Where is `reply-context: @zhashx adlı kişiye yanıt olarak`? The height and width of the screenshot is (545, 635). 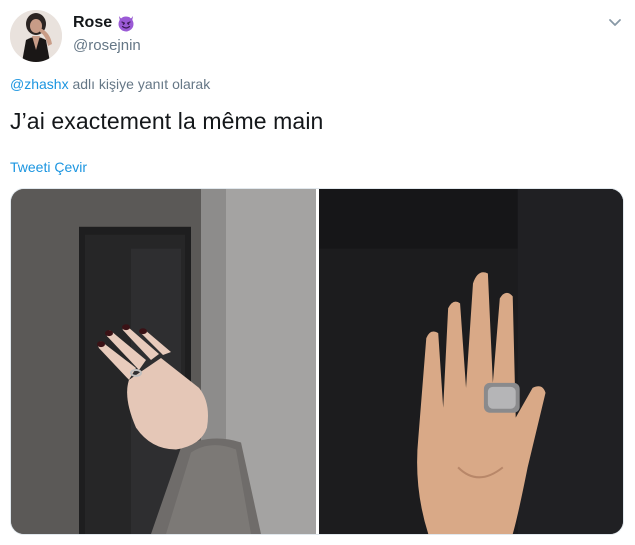 reply-context: @zhashx adlı kişiye yanıt olarak is located at coordinates (110, 84).